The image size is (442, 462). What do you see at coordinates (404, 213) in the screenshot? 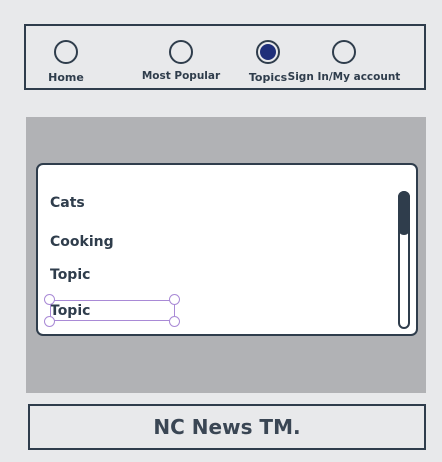
I see `scrollbar-thumb` at bounding box center [404, 213].